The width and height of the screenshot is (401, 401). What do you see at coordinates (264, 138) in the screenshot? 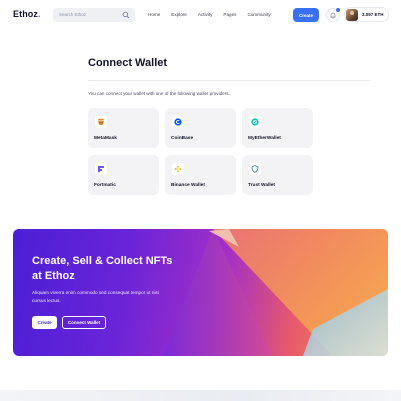
I see `wallet-label: MyEtherWallet` at bounding box center [264, 138].